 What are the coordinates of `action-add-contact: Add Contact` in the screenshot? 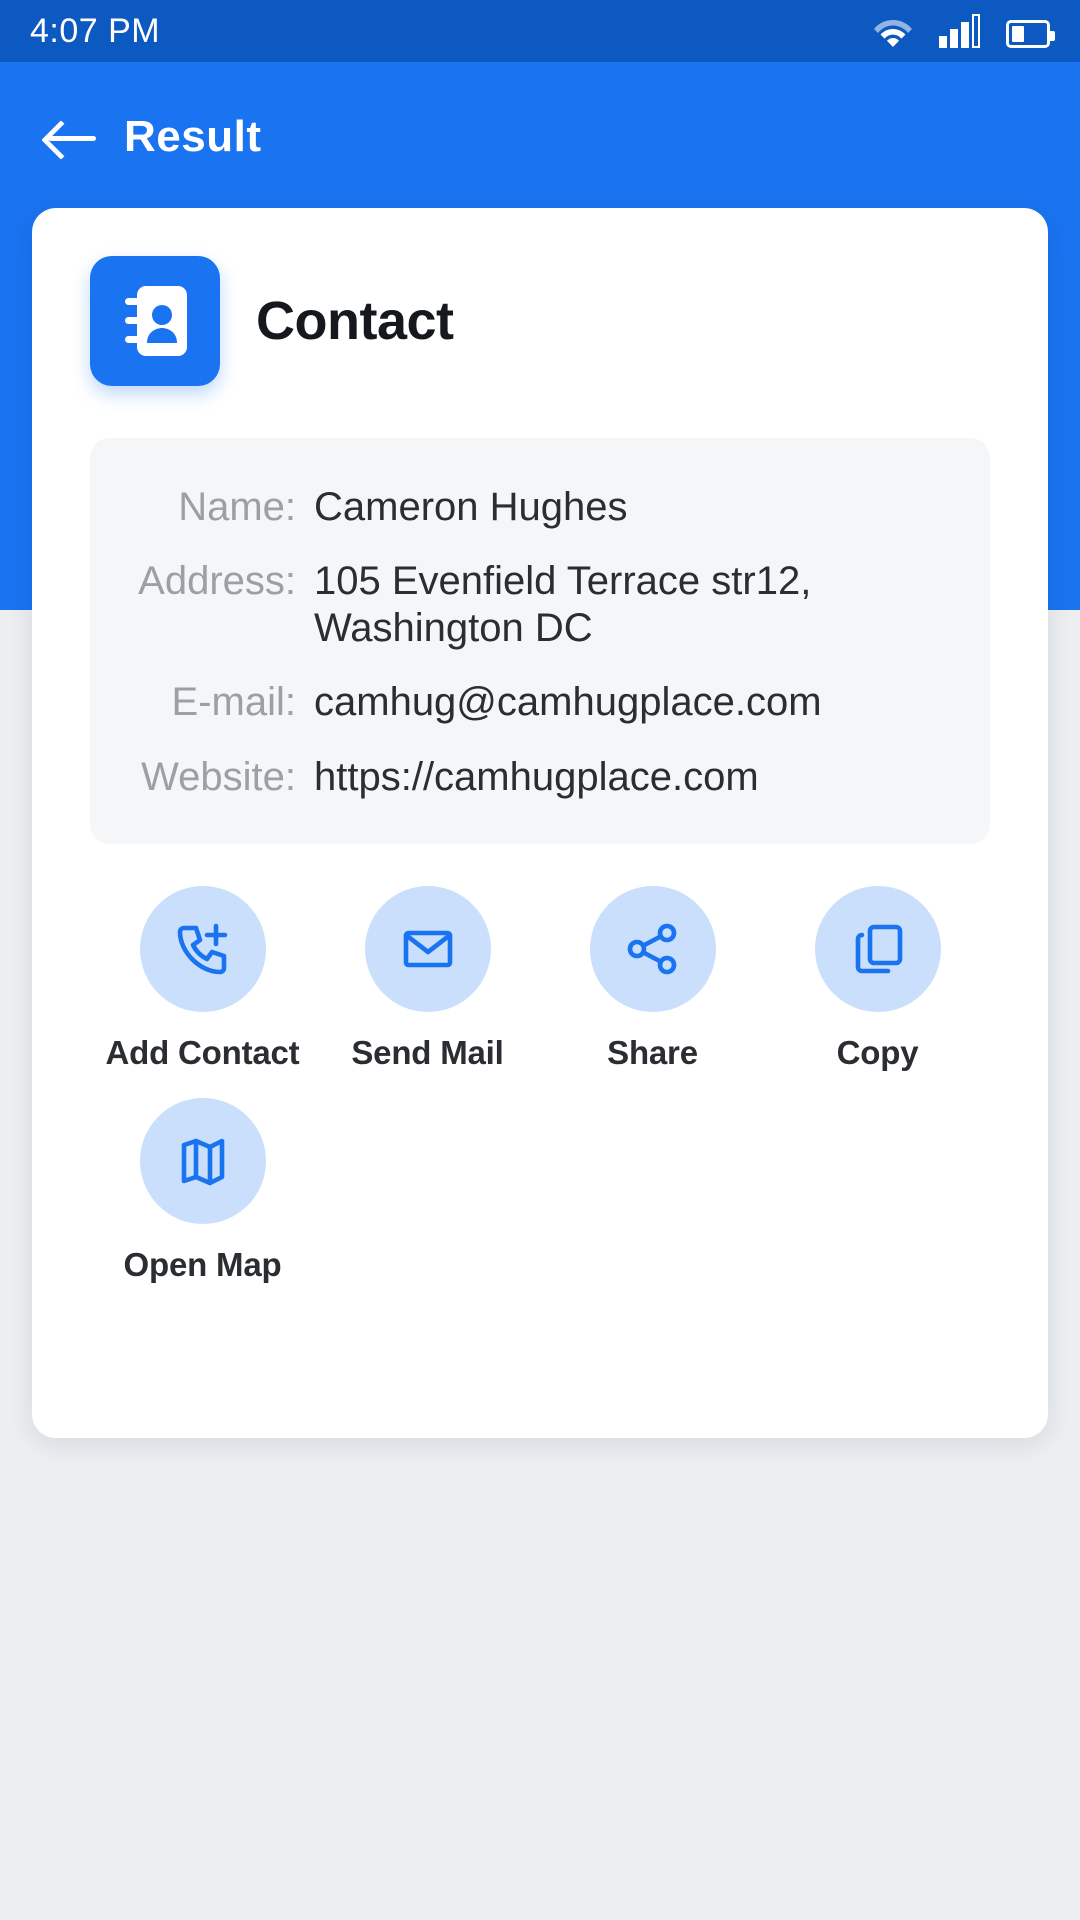 It's located at (202, 978).